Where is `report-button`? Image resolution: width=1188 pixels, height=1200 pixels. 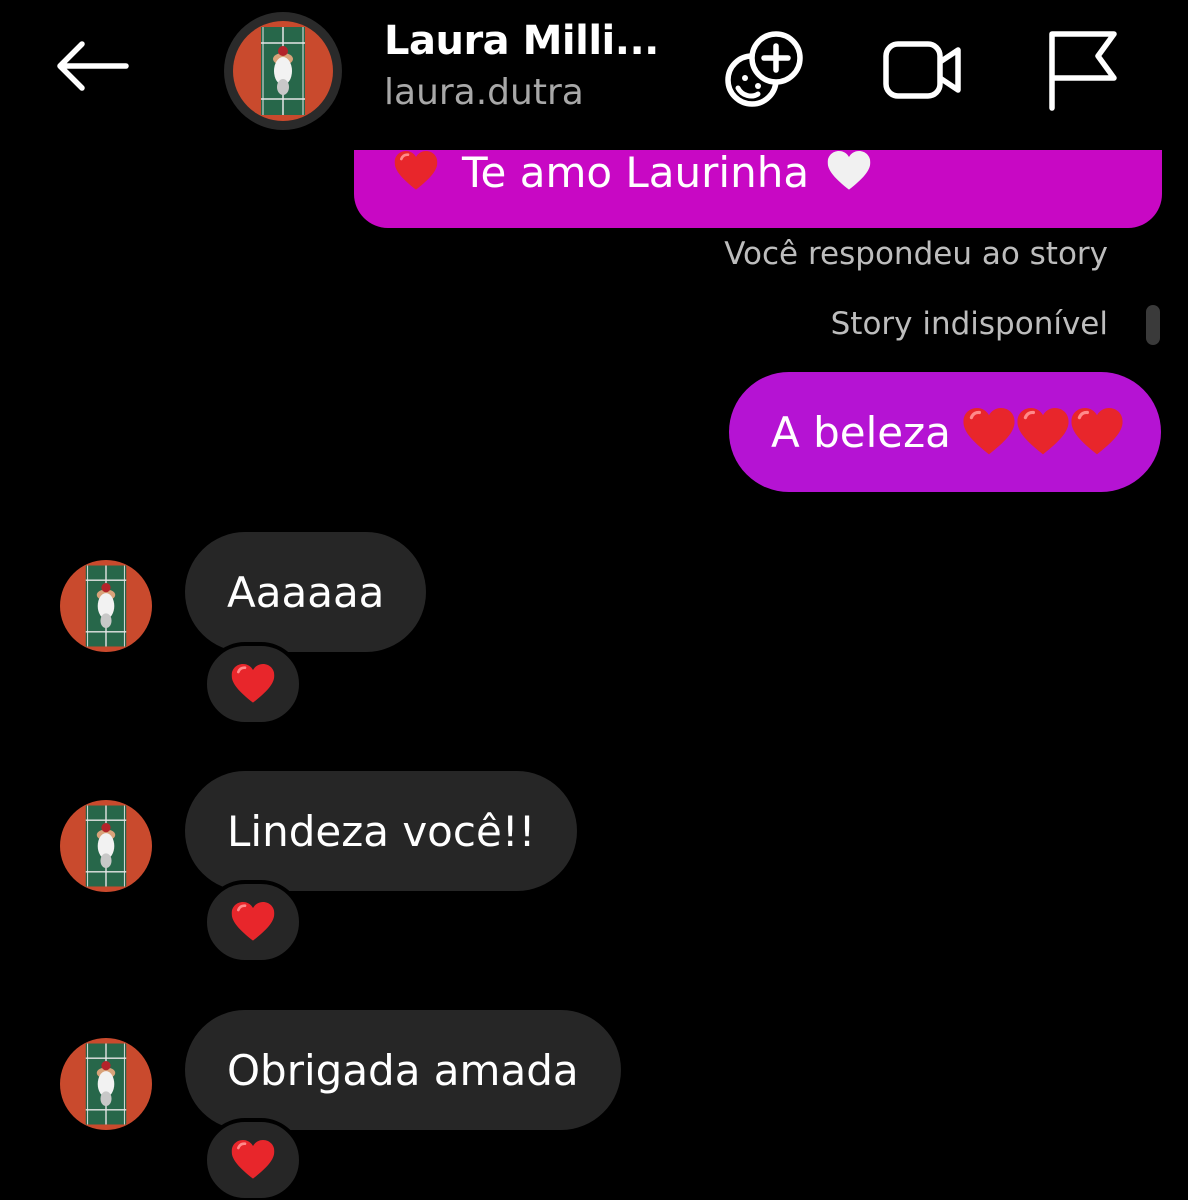 report-button is located at coordinates (1082, 70).